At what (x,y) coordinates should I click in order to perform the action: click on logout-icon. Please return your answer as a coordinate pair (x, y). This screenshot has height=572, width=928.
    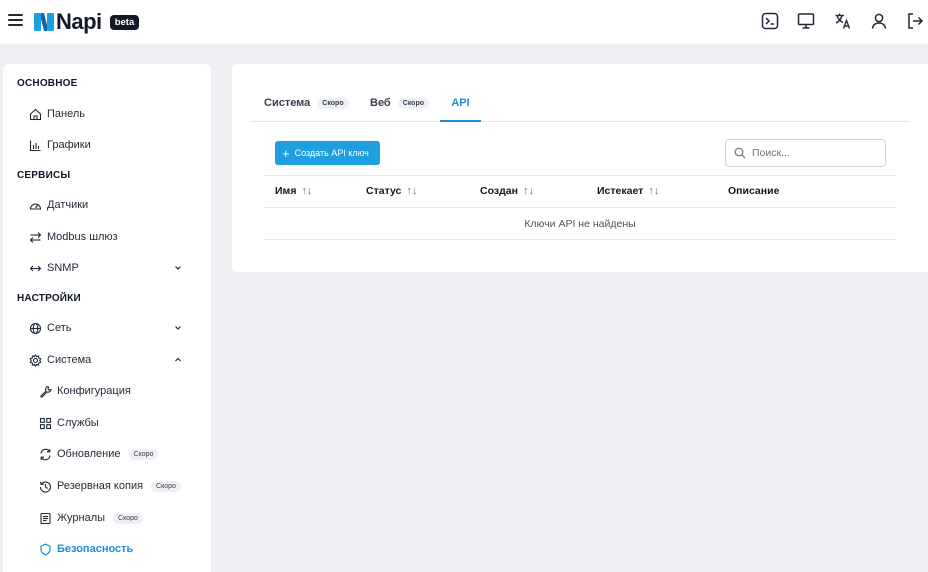
    Looking at the image, I should click on (915, 21).